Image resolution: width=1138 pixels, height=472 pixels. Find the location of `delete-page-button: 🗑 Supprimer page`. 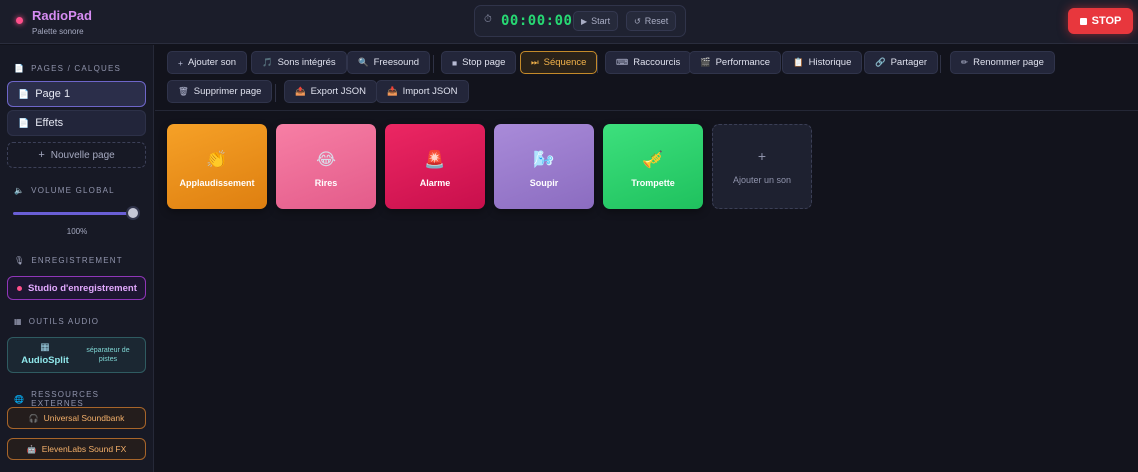

delete-page-button: 🗑 Supprimer page is located at coordinates (220, 91).